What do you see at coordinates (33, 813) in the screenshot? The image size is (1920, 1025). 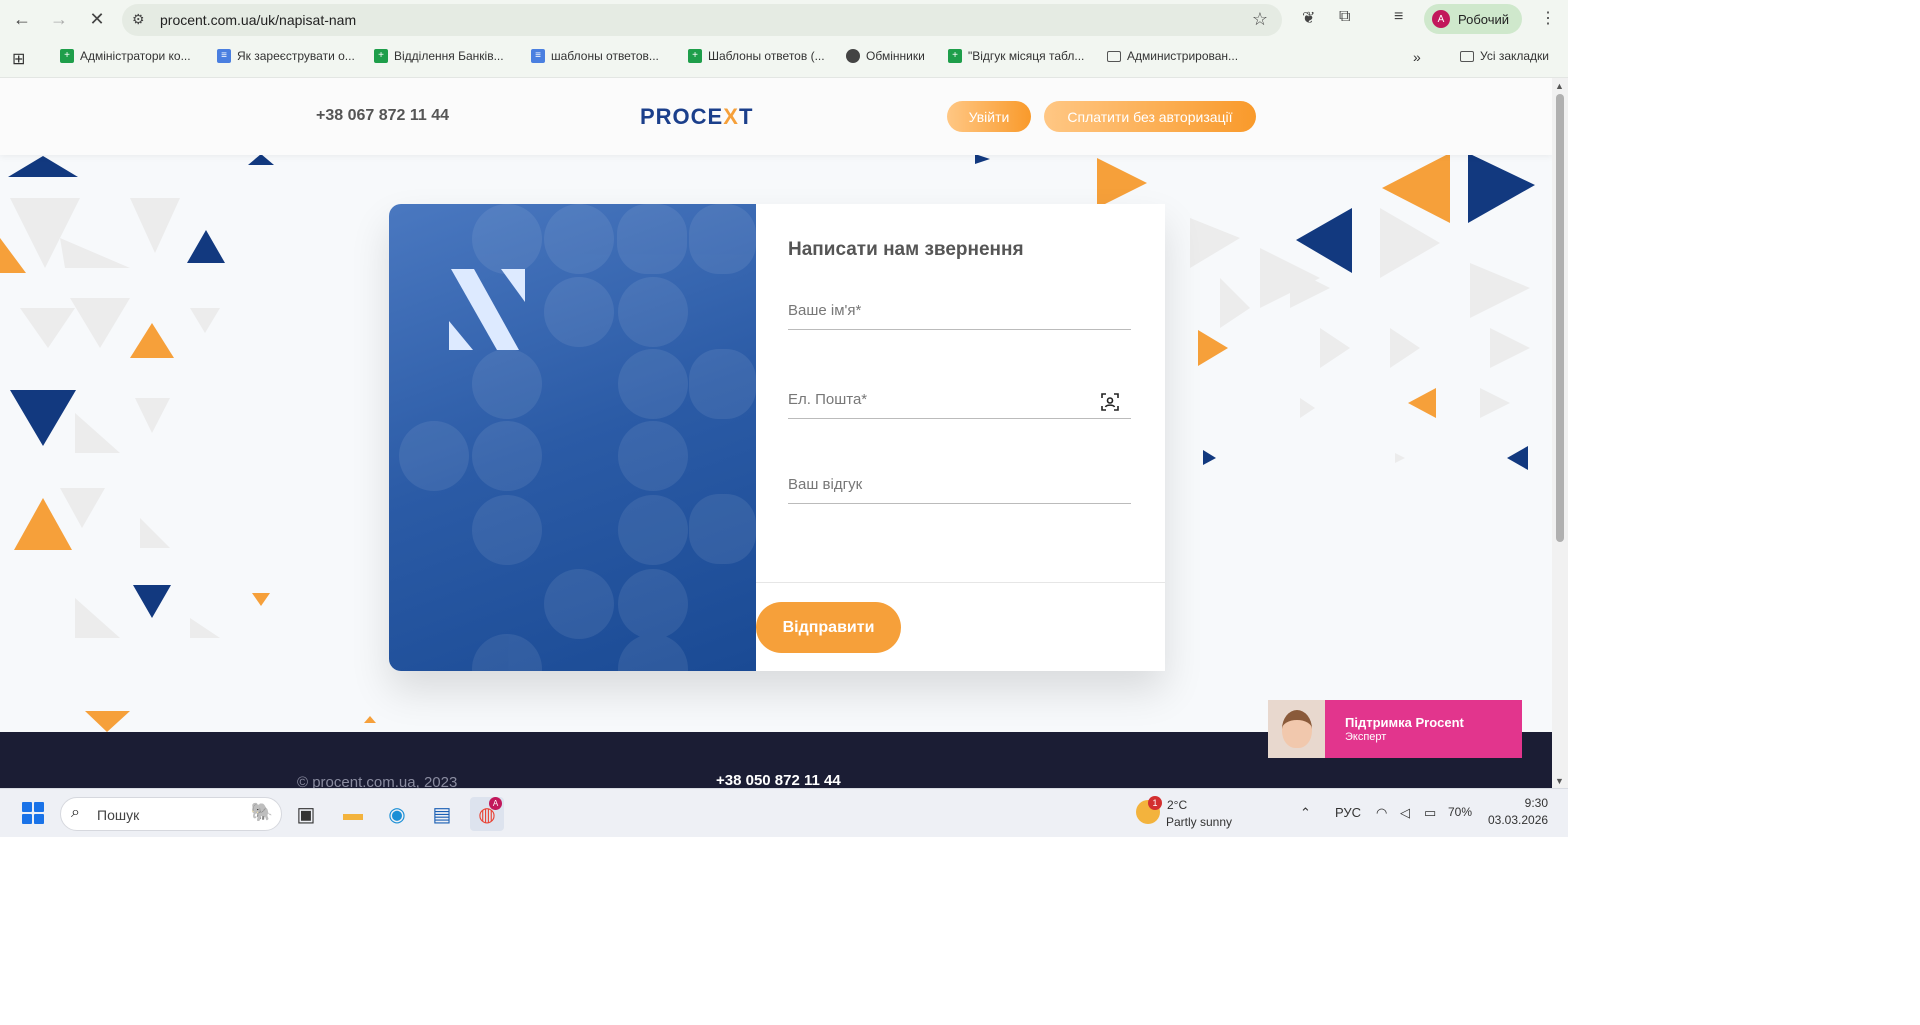 I see `windows-start-icon` at bounding box center [33, 813].